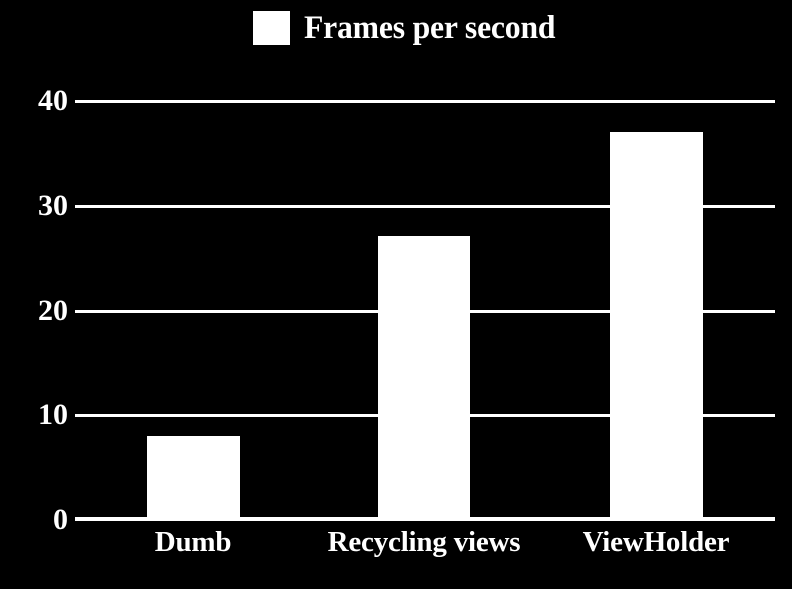 The image size is (792, 589). Describe the element at coordinates (60, 519) in the screenshot. I see `y-tick-label-0: 0` at that location.